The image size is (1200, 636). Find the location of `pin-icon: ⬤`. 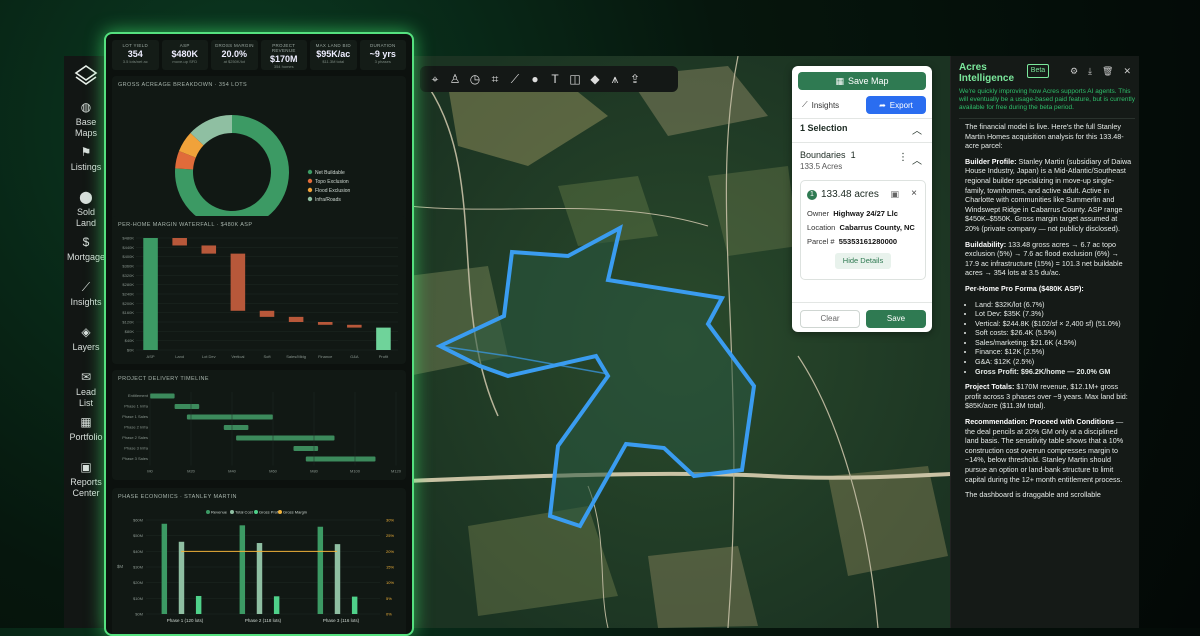

pin-icon: ⬤ is located at coordinates (86, 197).